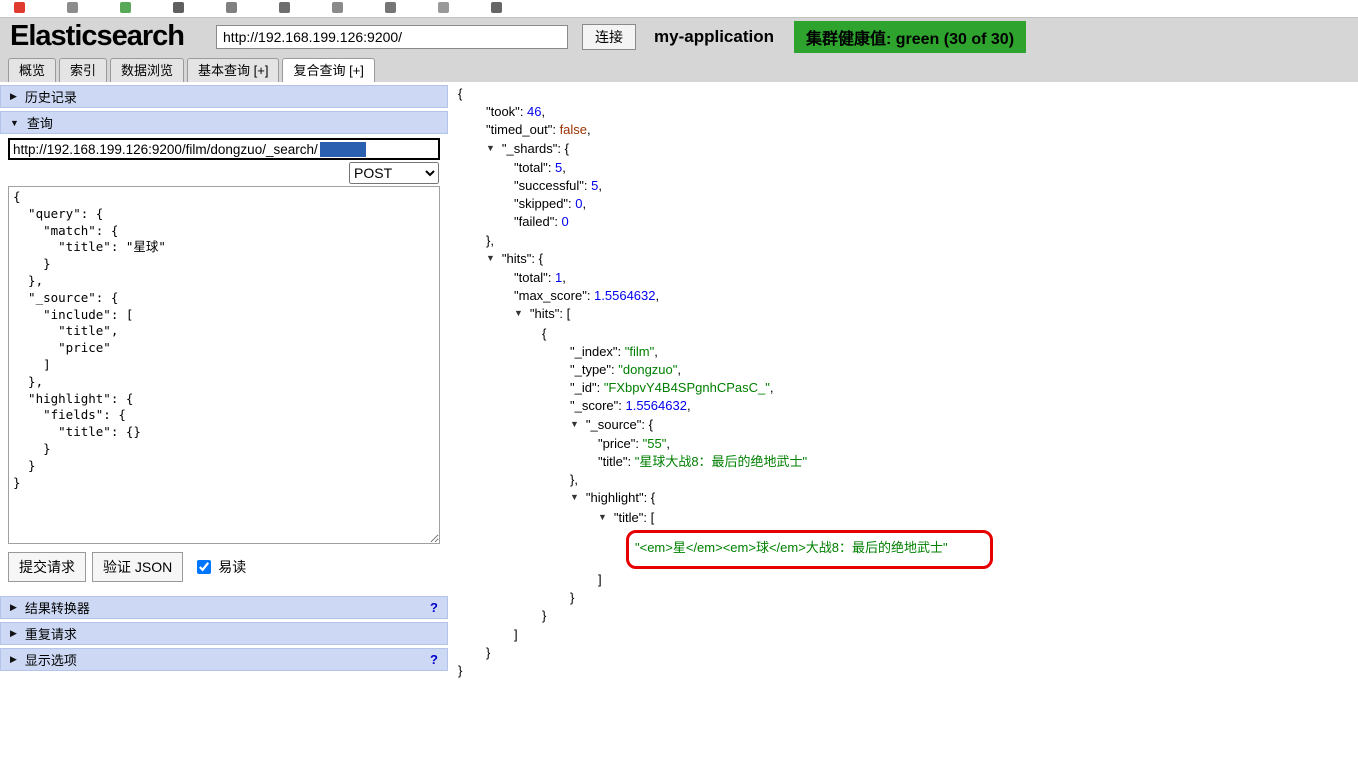 This screenshot has height=761, width=1358. Describe the element at coordinates (721, 168) in the screenshot. I see `json-line: "total": 5,` at that location.